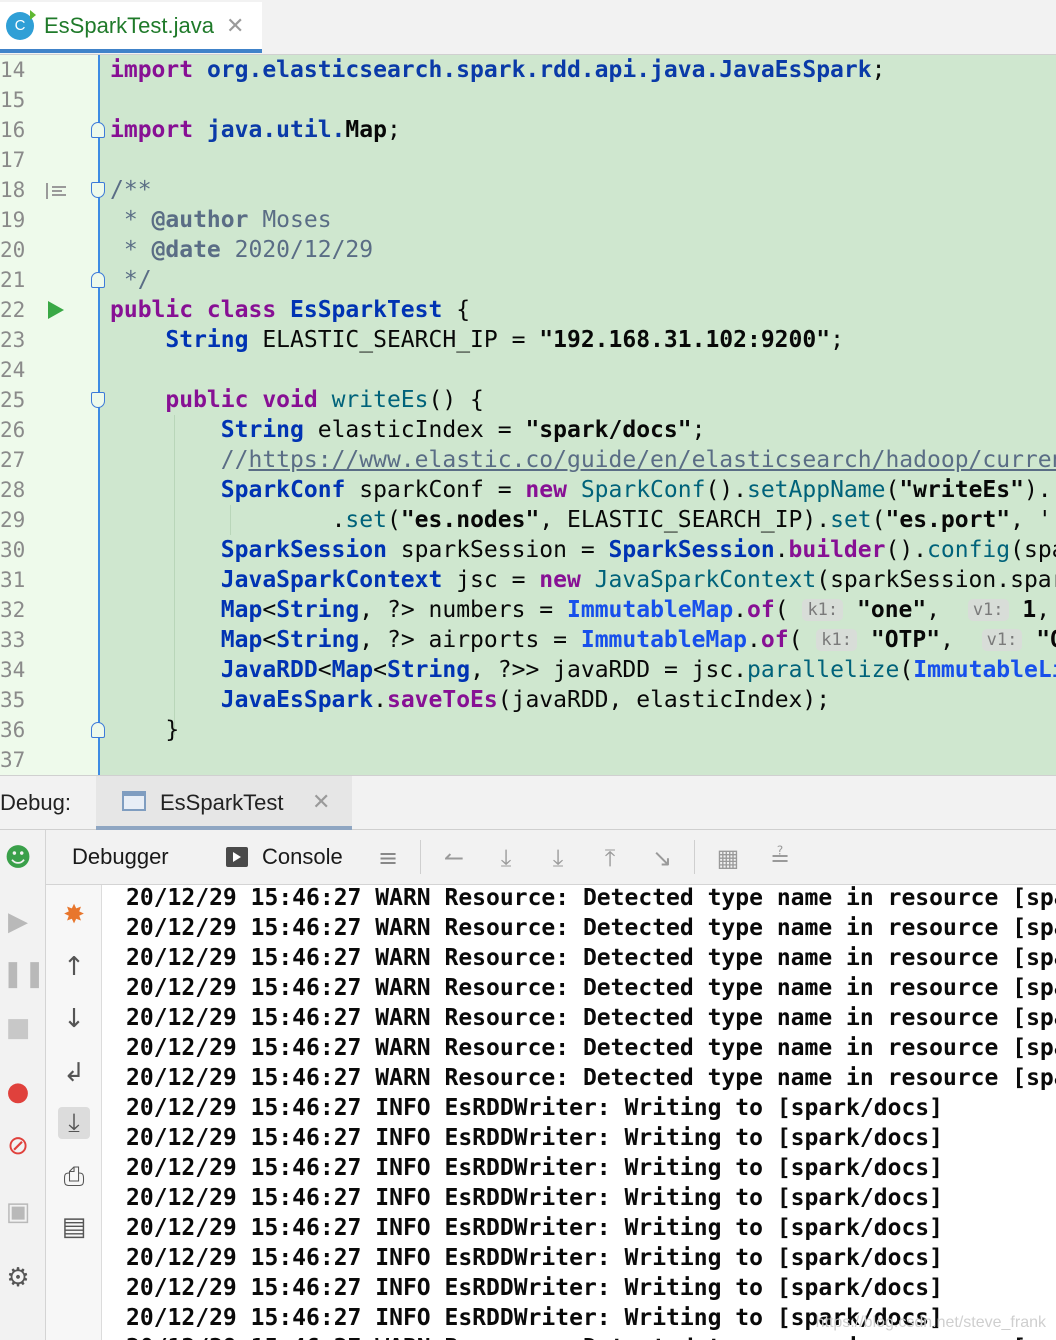 Image resolution: width=1056 pixels, height=1340 pixels. What do you see at coordinates (18, 858) in the screenshot?
I see `bug-icon: ☻` at bounding box center [18, 858].